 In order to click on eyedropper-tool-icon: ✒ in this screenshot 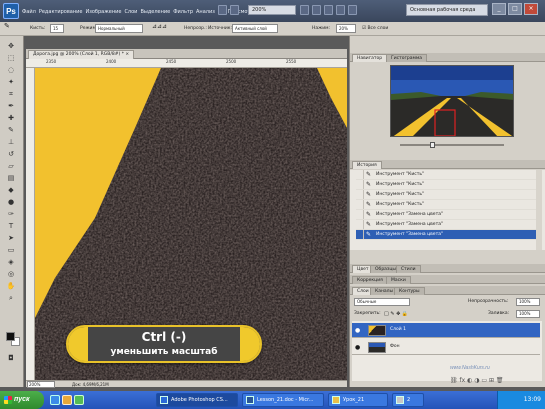, I will do `click(11, 106)`.